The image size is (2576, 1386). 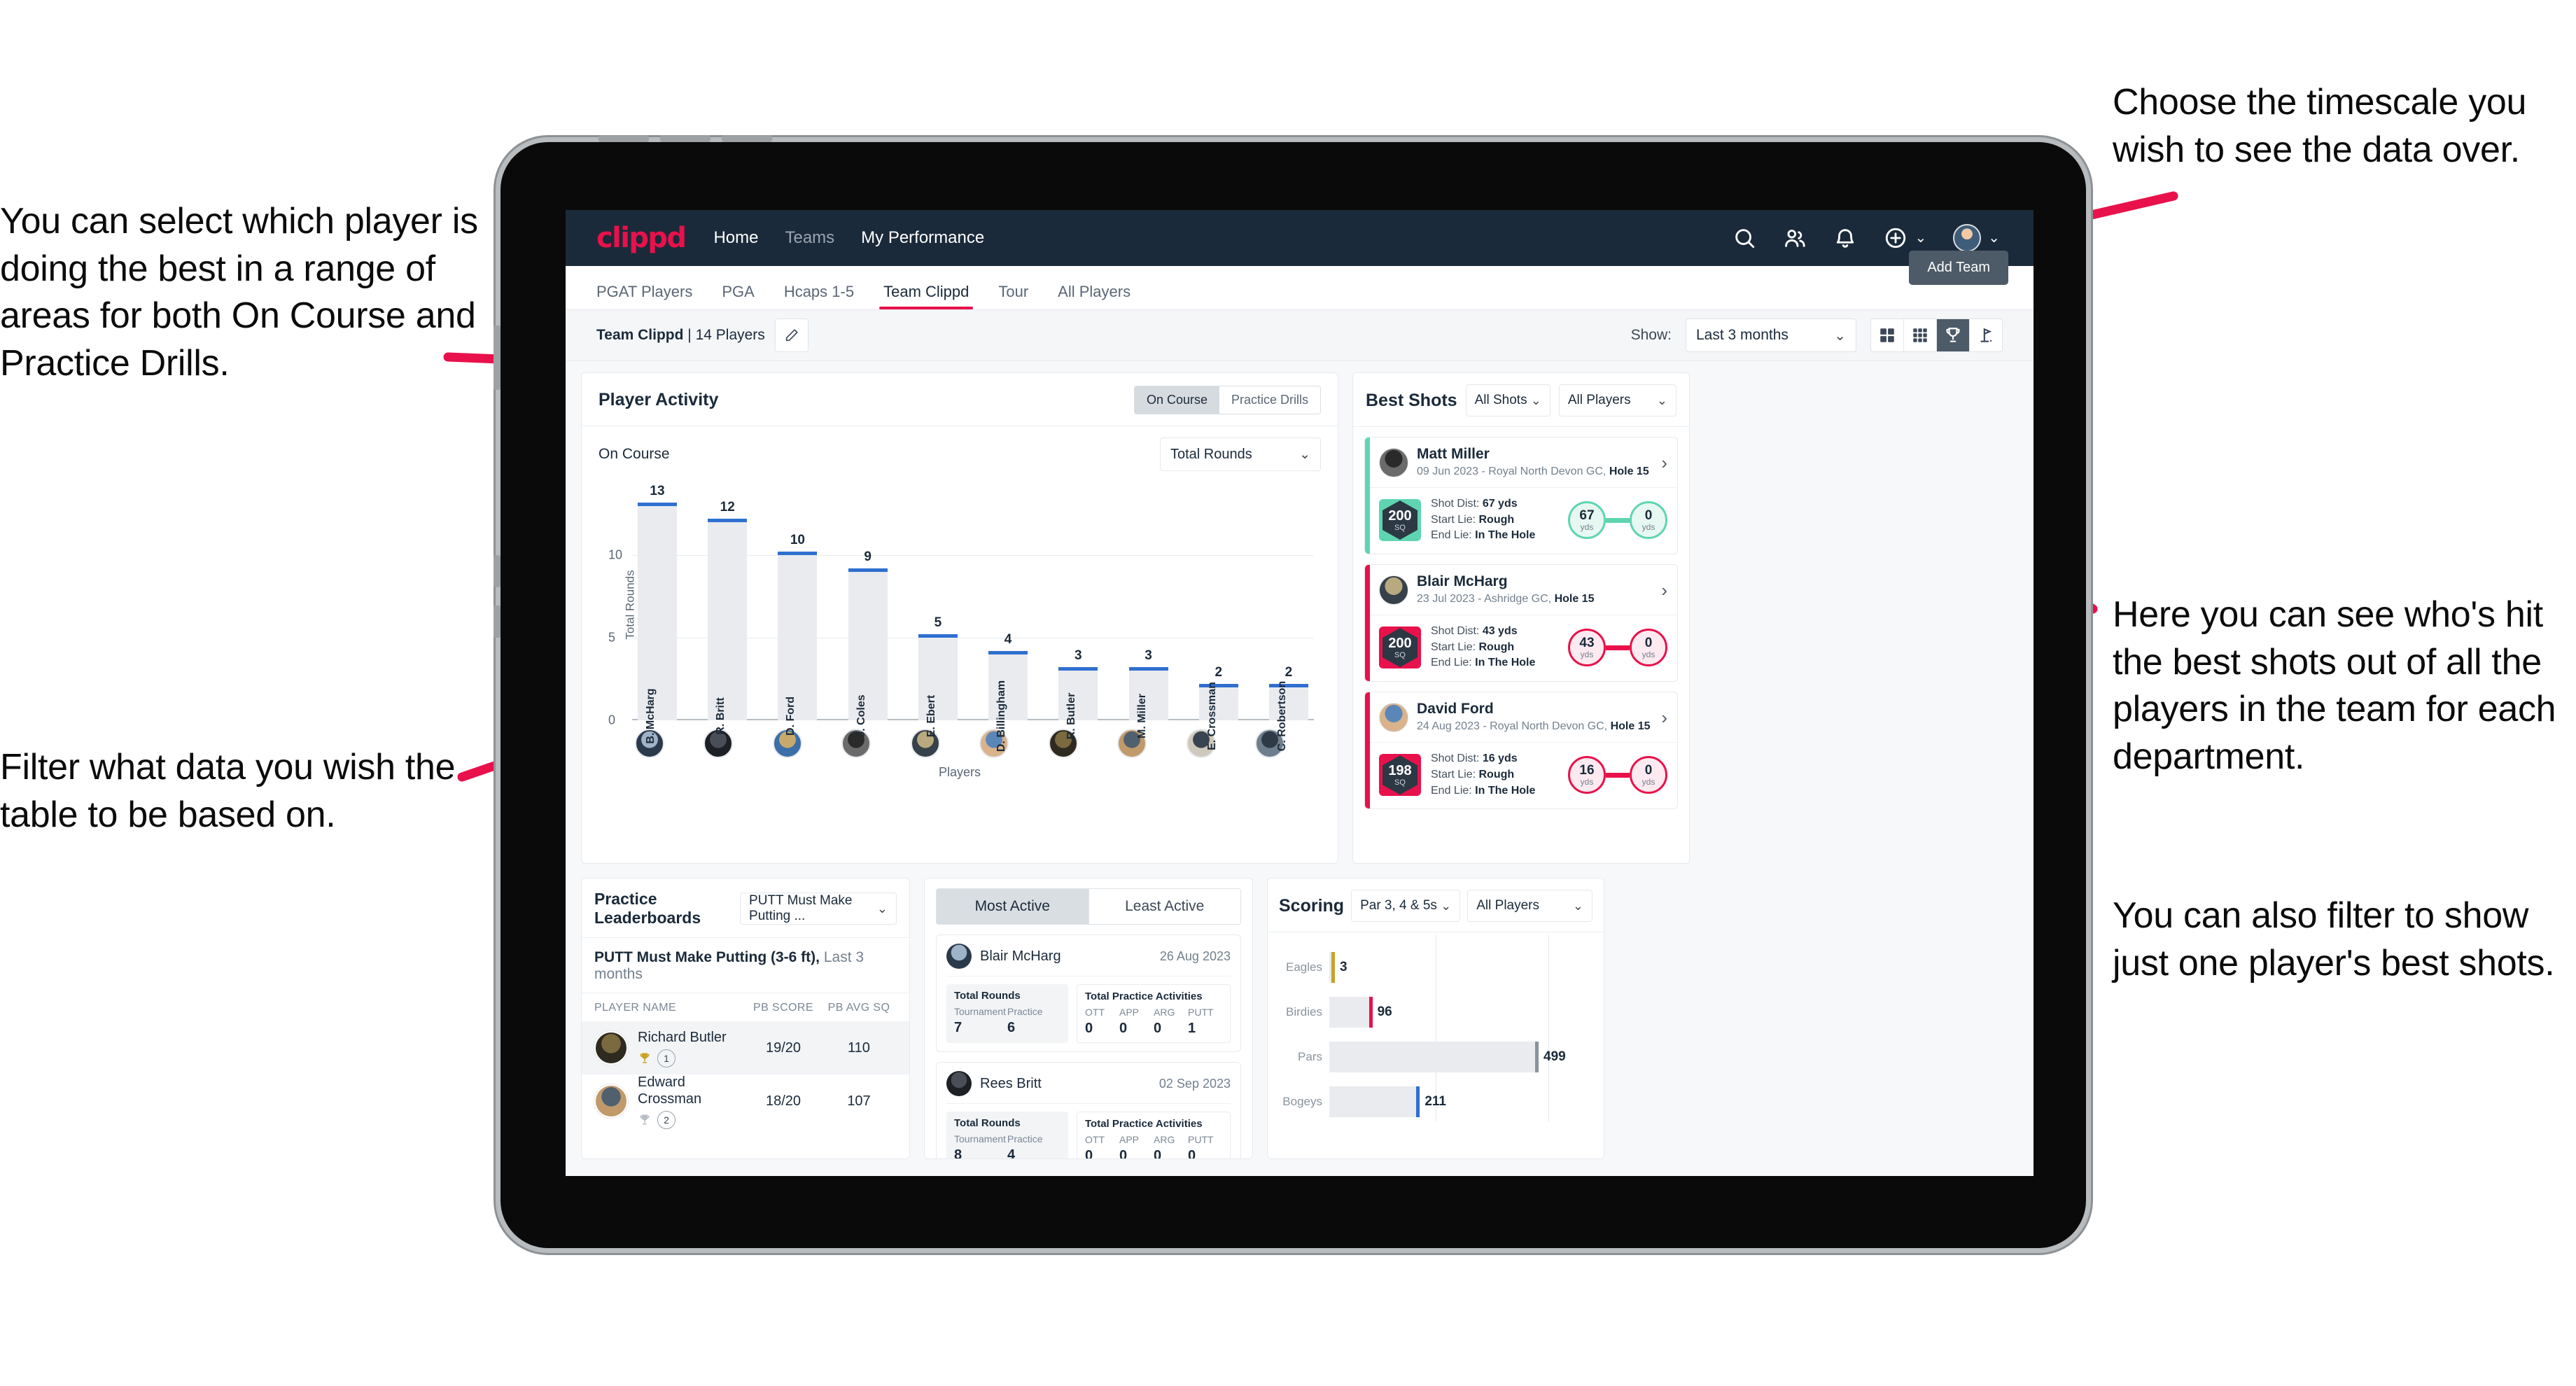 What do you see at coordinates (1218, 716) in the screenshot?
I see `chart-bar: E. Crossman` at bounding box center [1218, 716].